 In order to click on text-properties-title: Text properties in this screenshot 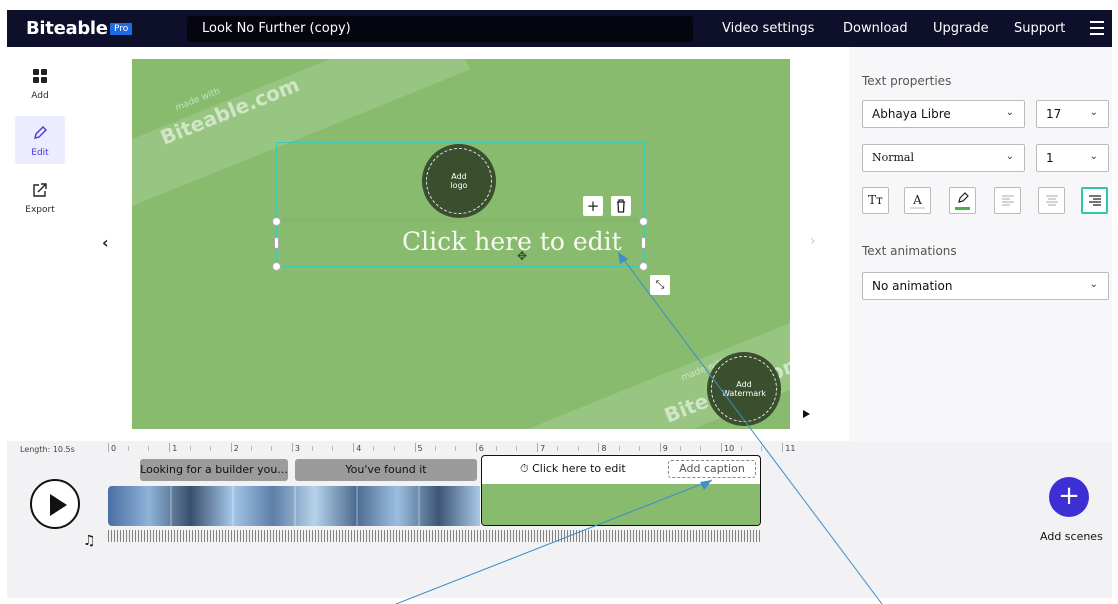, I will do `click(907, 81)`.